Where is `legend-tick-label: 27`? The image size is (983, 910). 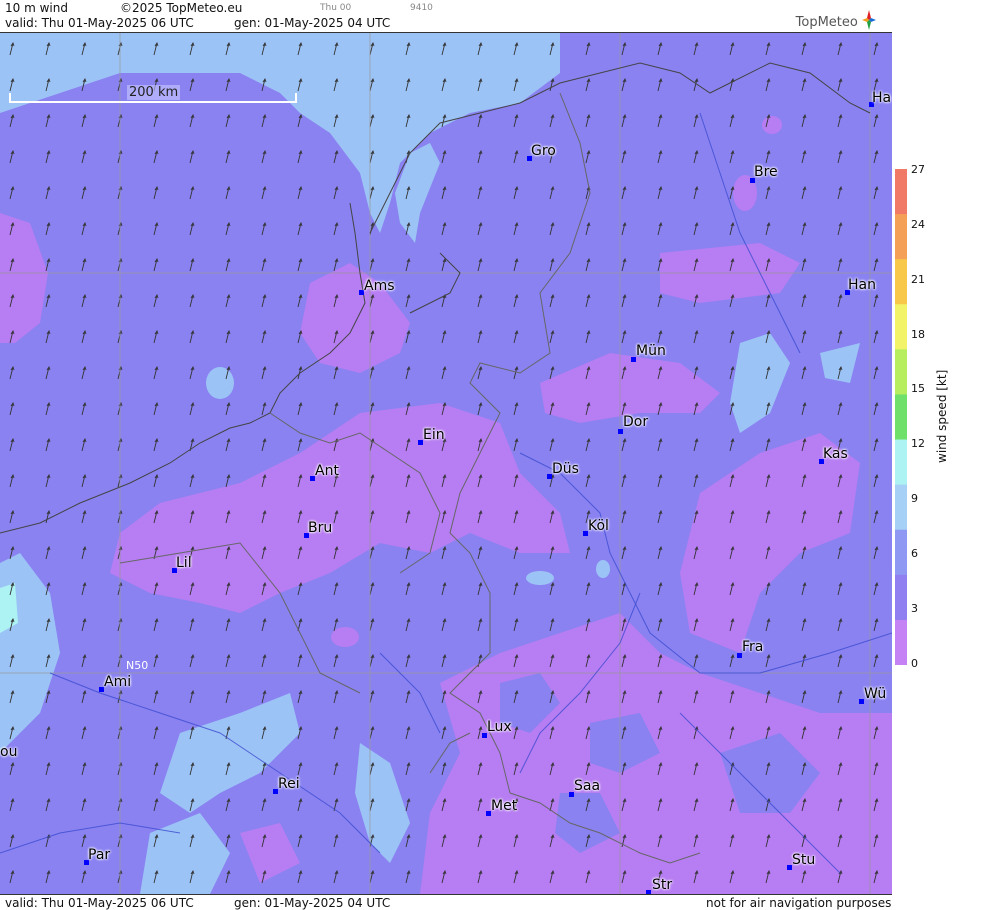 legend-tick-label: 27 is located at coordinates (918, 169).